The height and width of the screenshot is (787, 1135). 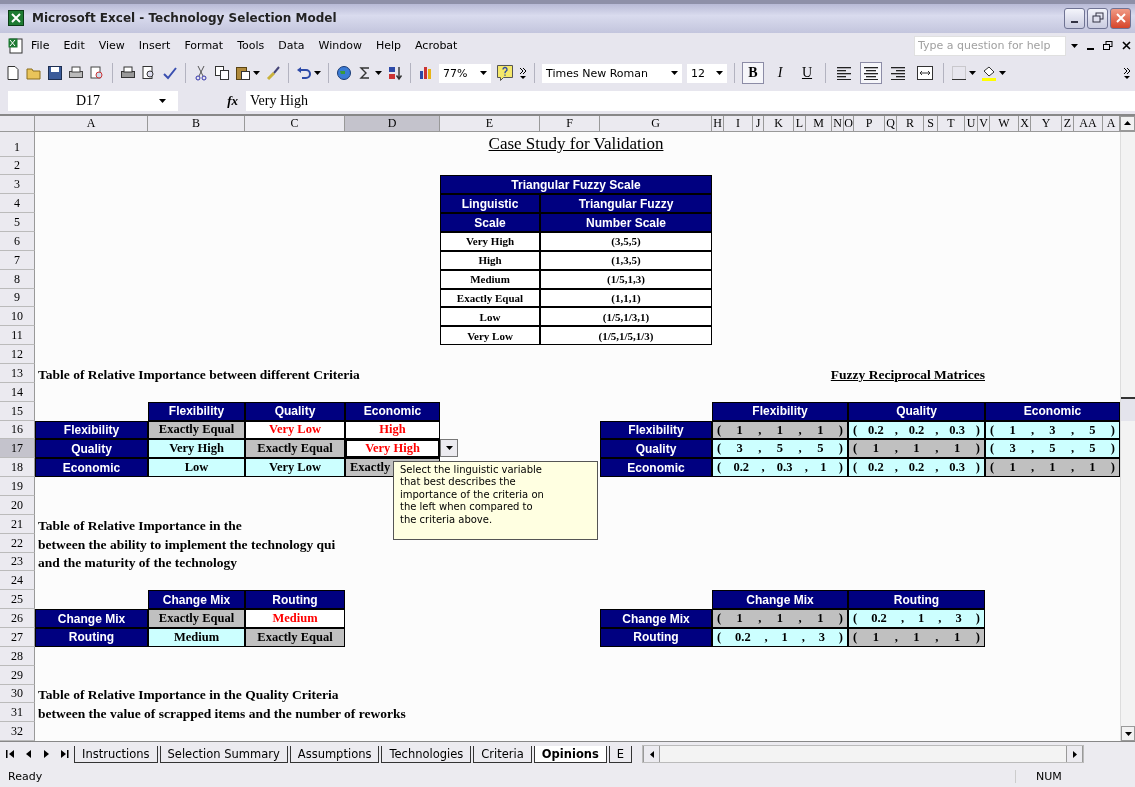 I want to click on next-sheet-icon, so click(x=46, y=754).